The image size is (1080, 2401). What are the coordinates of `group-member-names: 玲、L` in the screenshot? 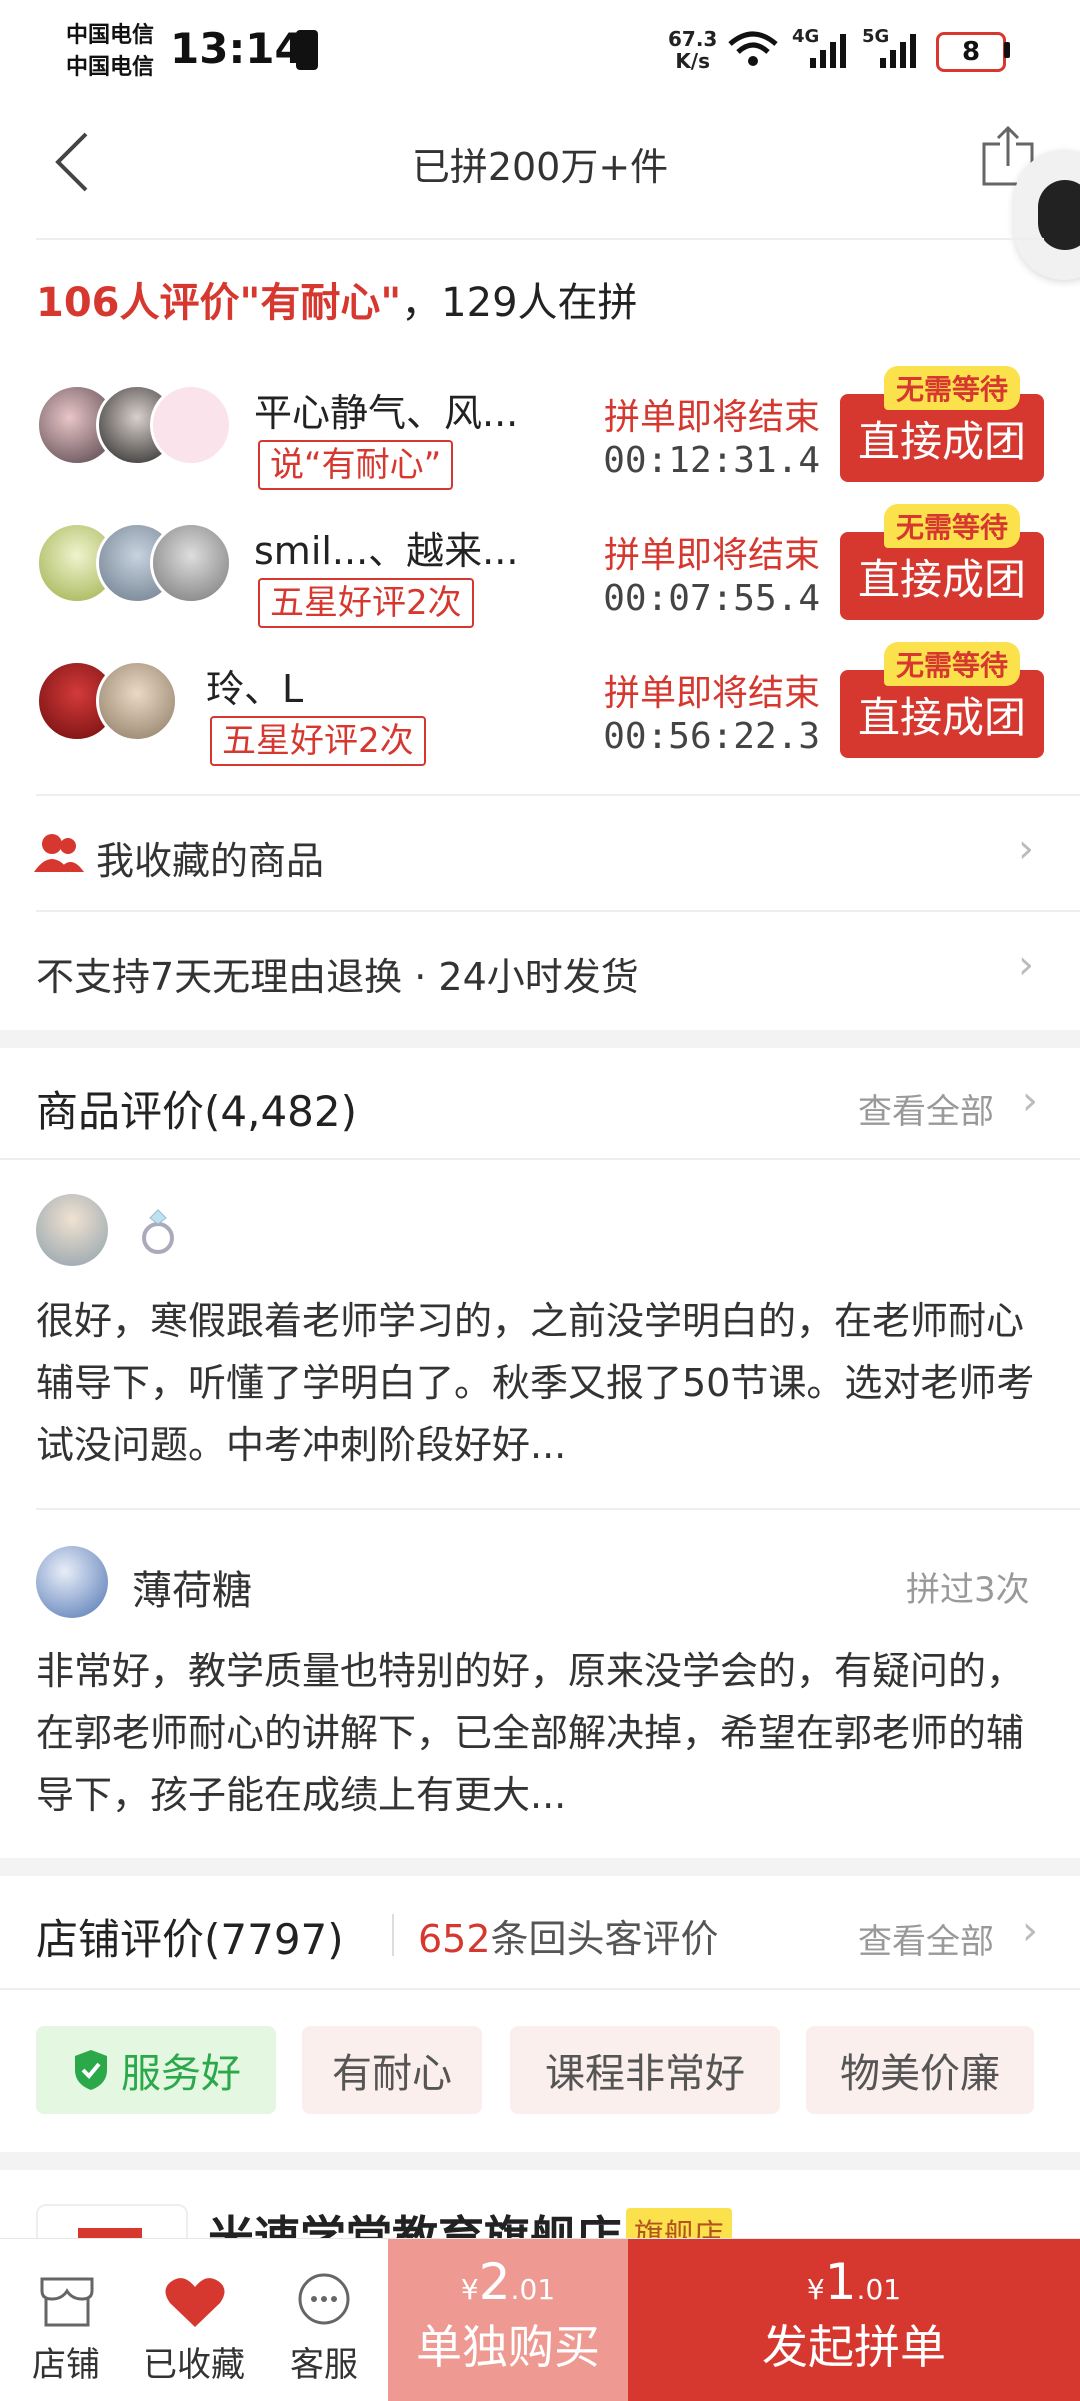 It's located at (255, 689).